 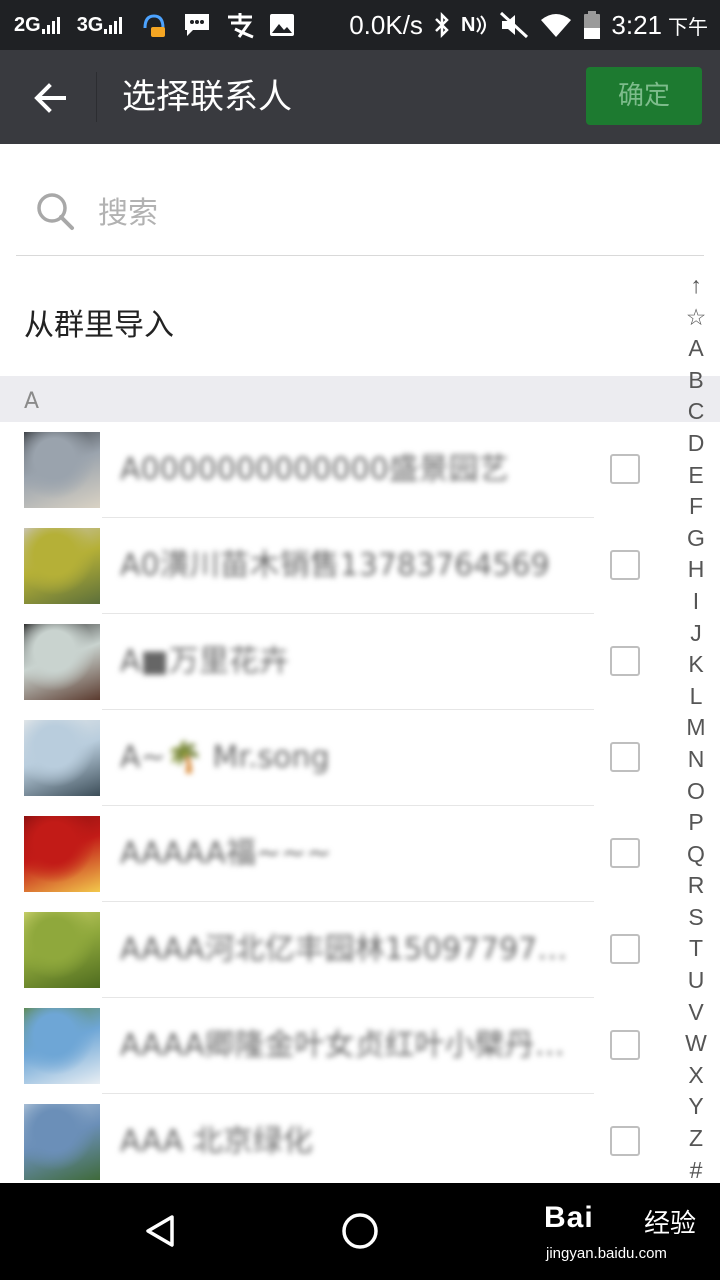 I want to click on section-header-a: A, so click(x=360, y=399).